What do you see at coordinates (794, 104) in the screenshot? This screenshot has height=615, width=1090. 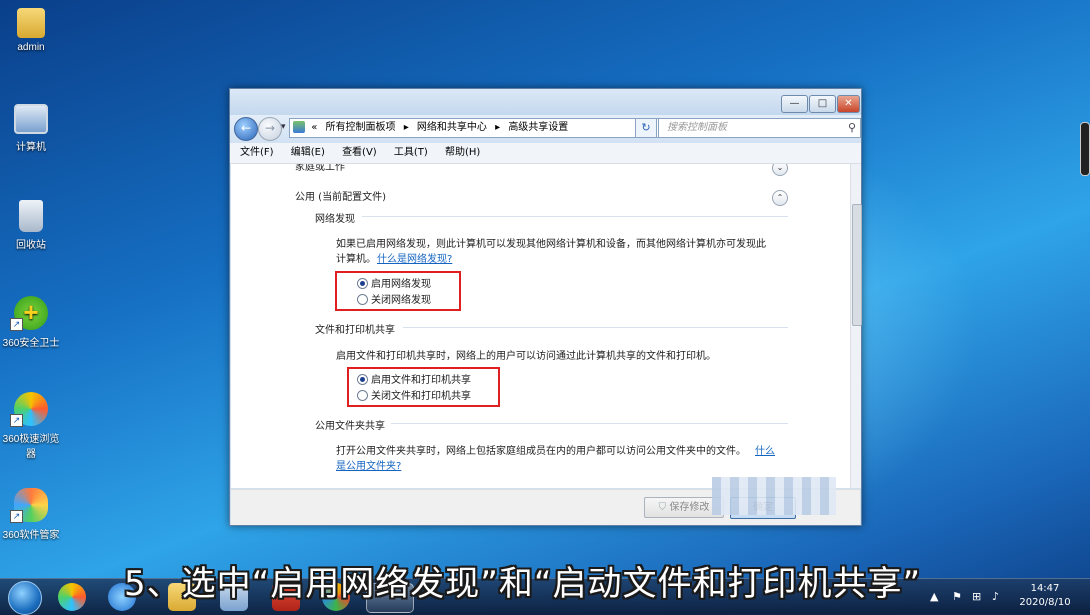 I see `minimize-button: —` at bounding box center [794, 104].